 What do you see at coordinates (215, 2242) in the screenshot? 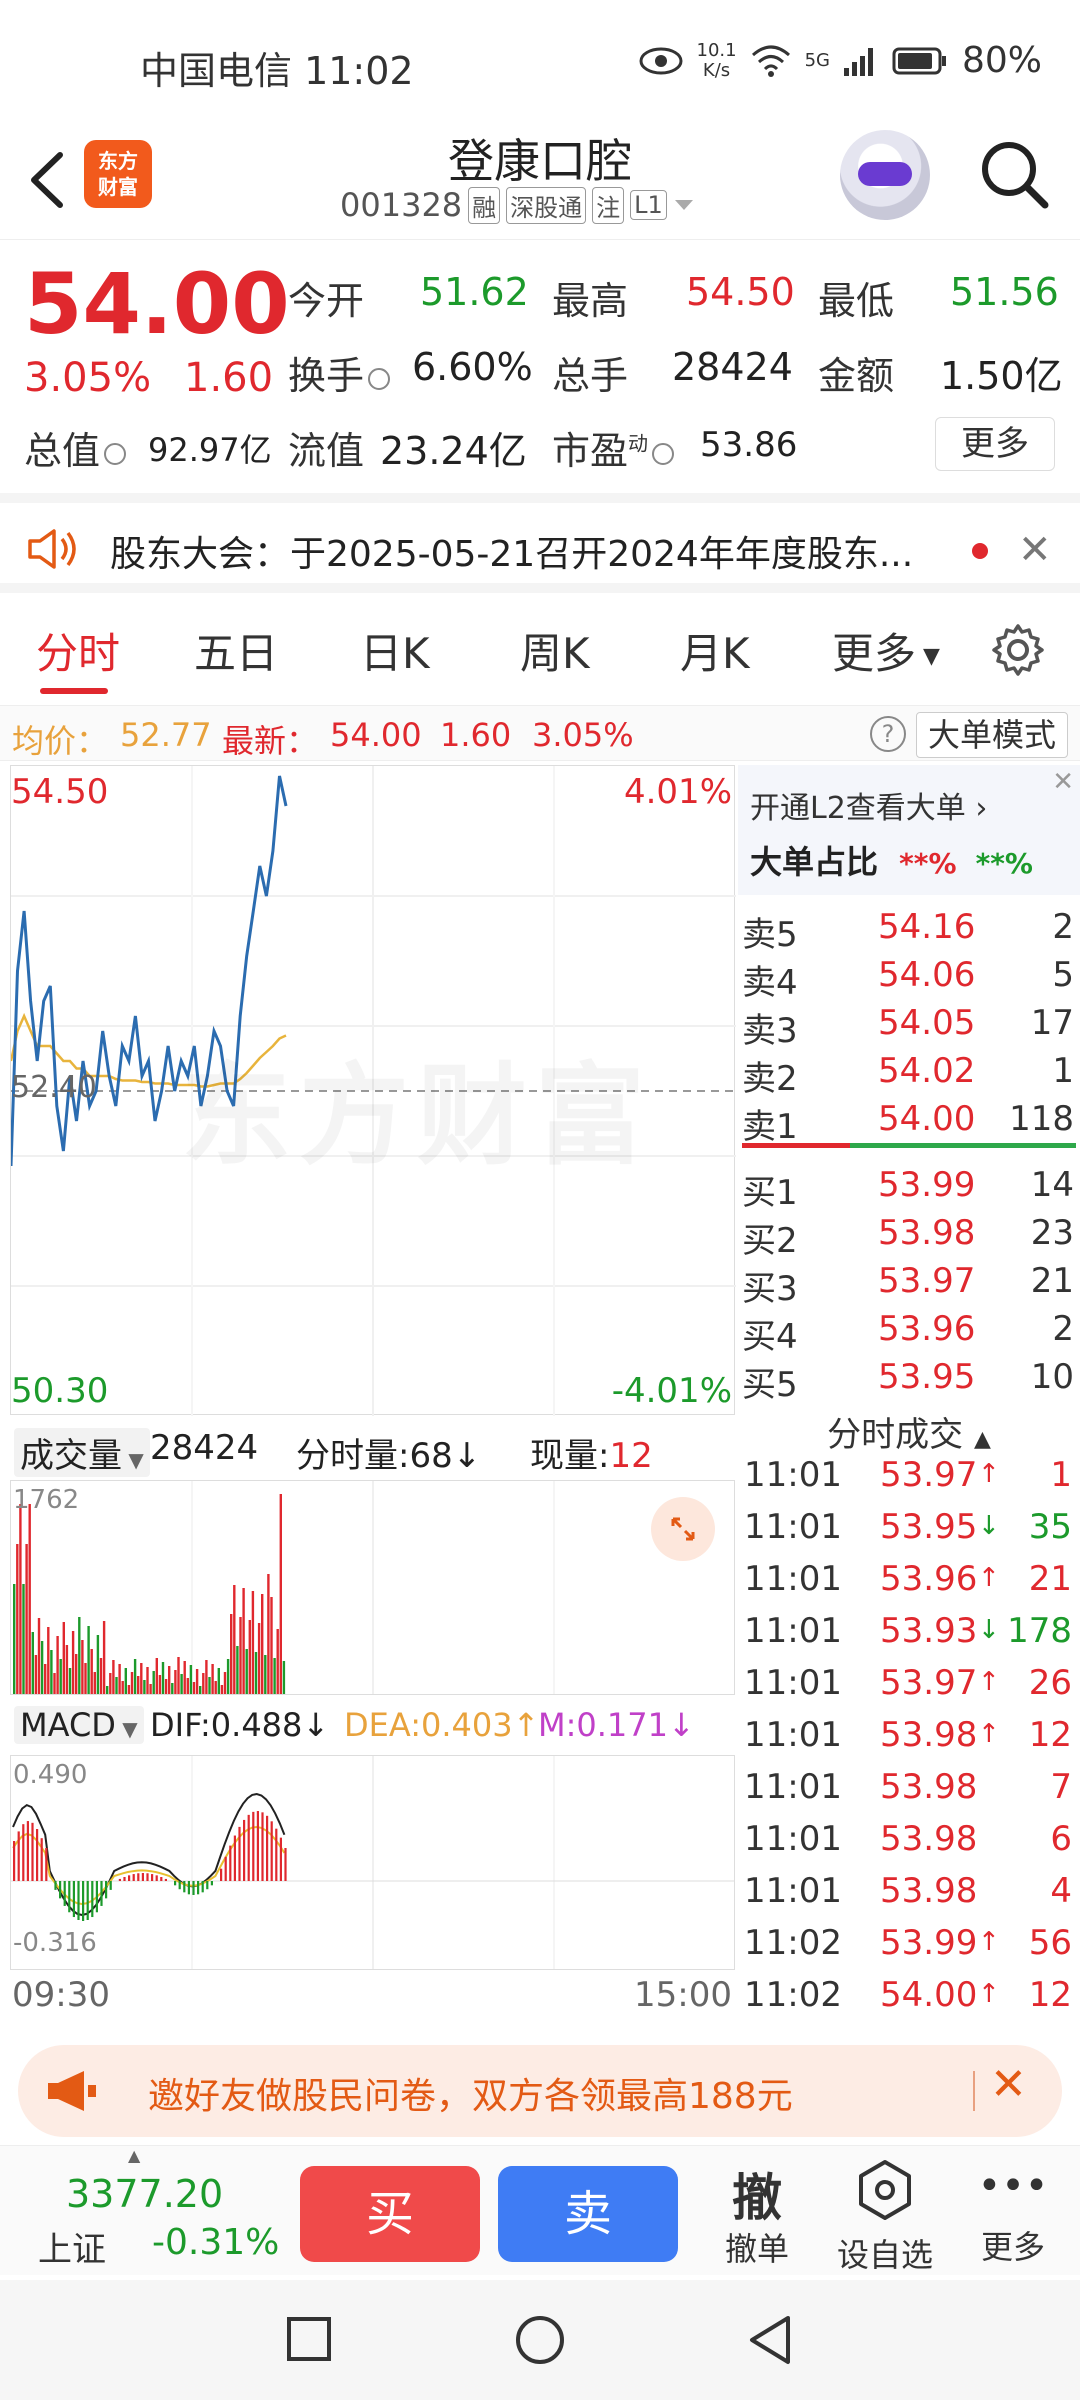
I see `index-percent: -0.31%` at bounding box center [215, 2242].